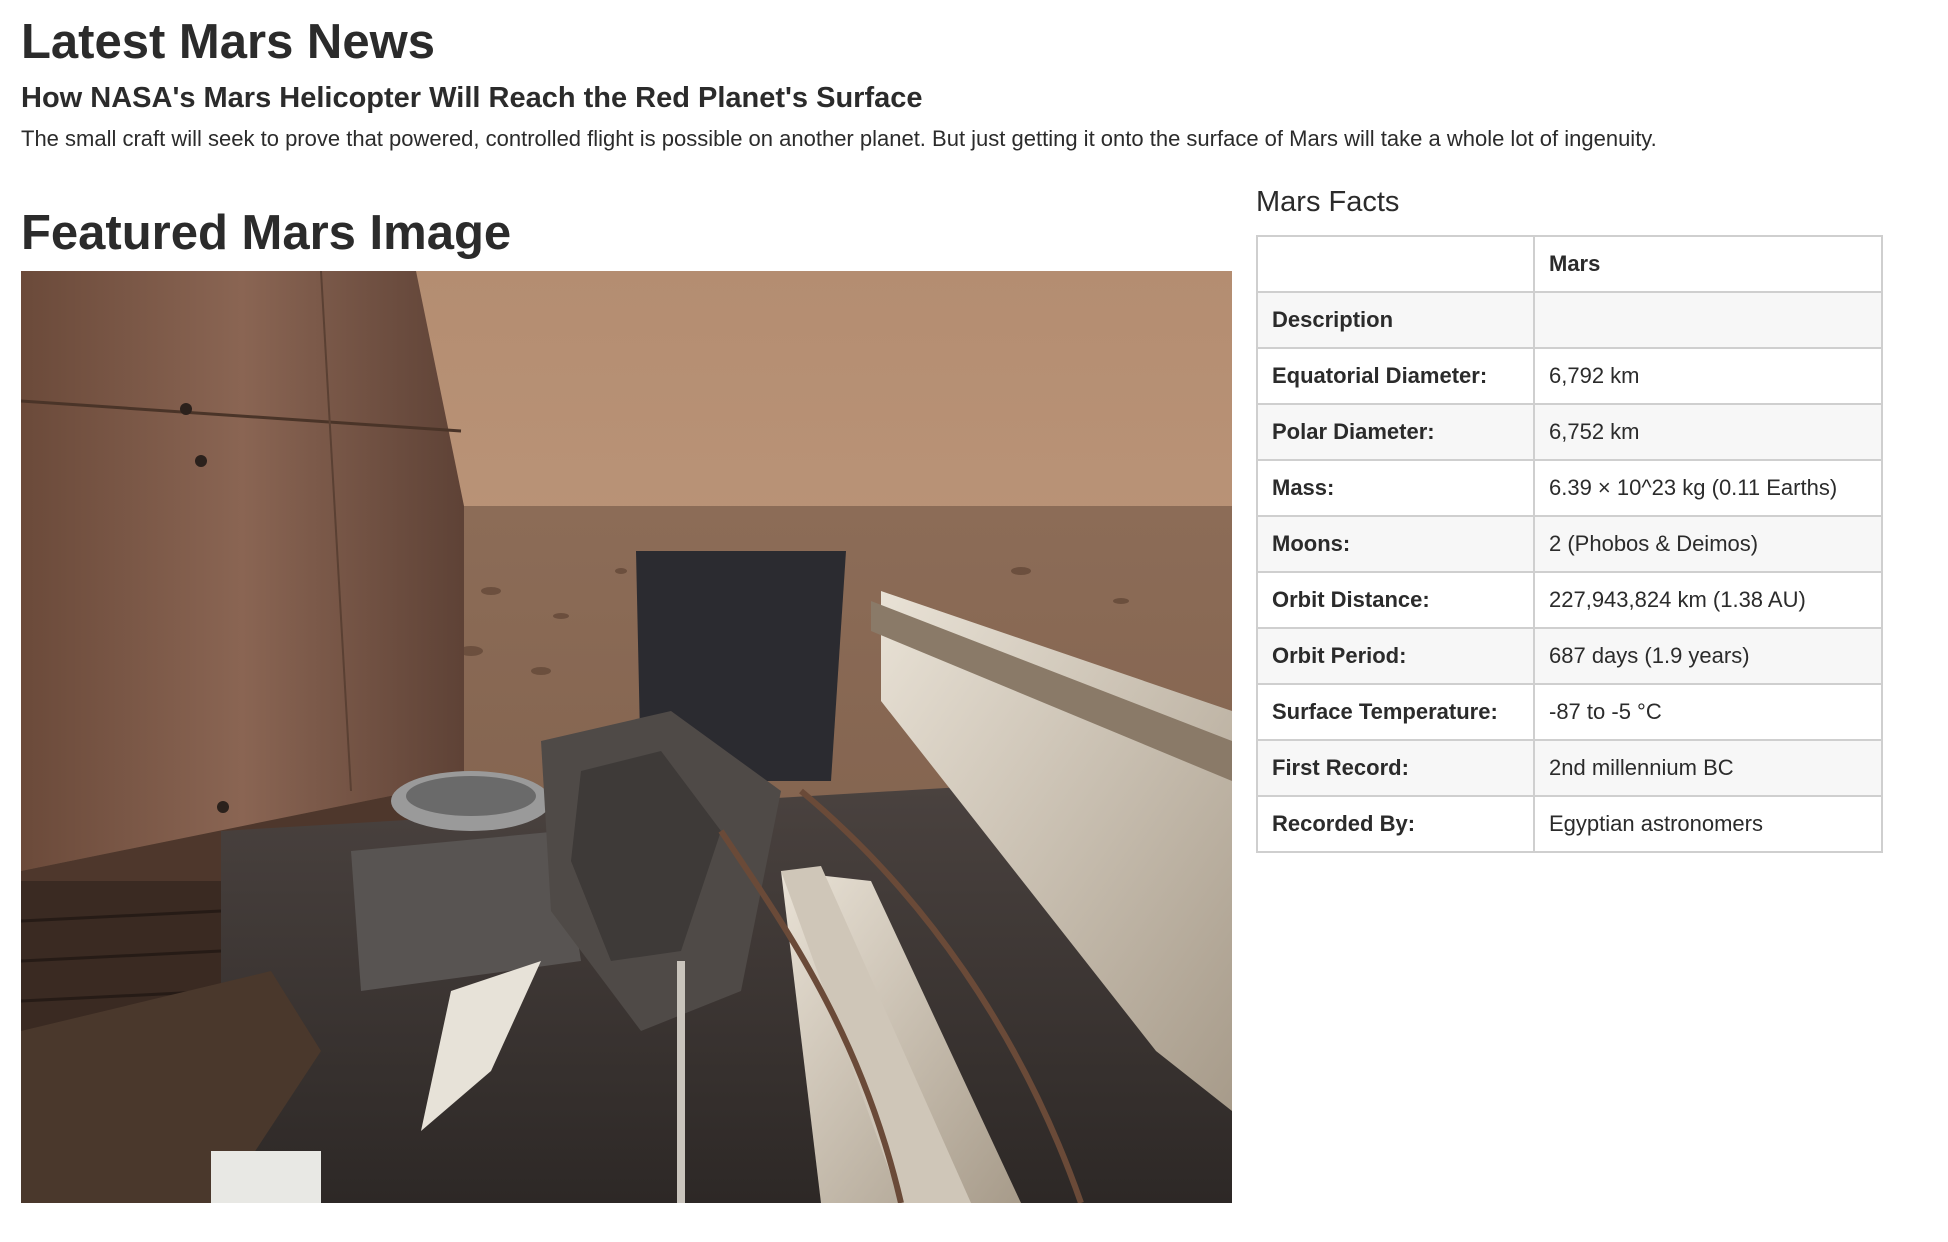  Describe the element at coordinates (1708, 712) in the screenshot. I see `fact-value: -87 to -5 °C` at that location.